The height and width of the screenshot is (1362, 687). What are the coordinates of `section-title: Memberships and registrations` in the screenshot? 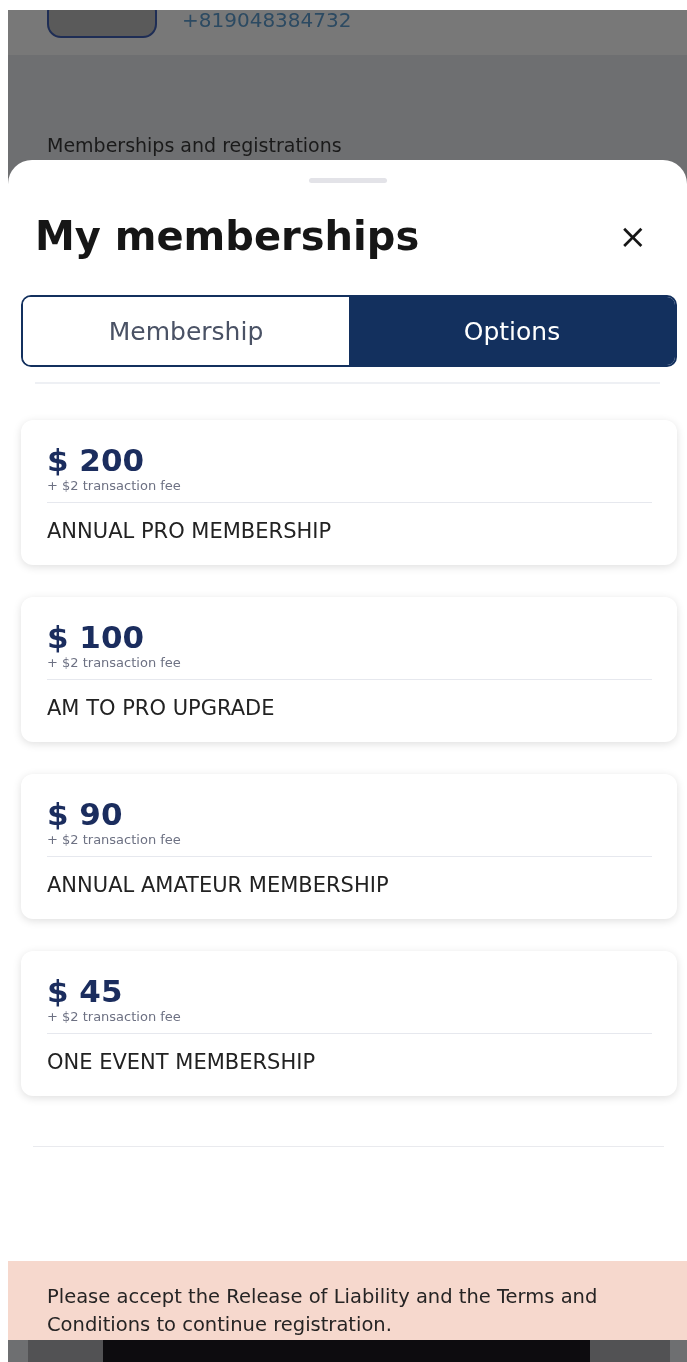 It's located at (194, 145).